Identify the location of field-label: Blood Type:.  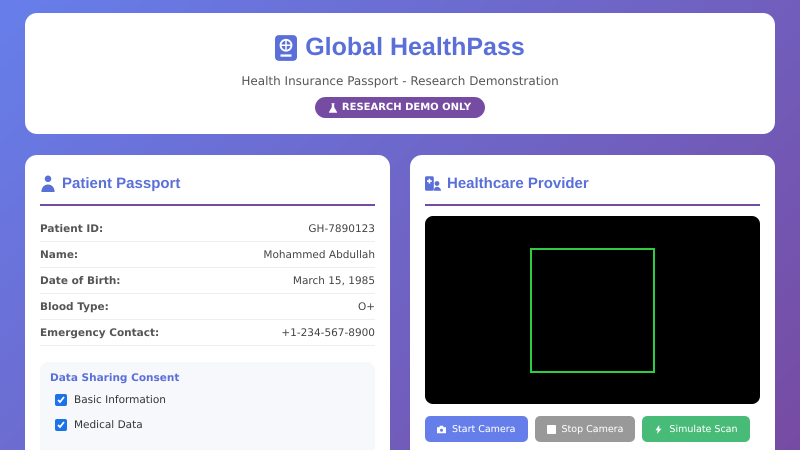
(74, 306).